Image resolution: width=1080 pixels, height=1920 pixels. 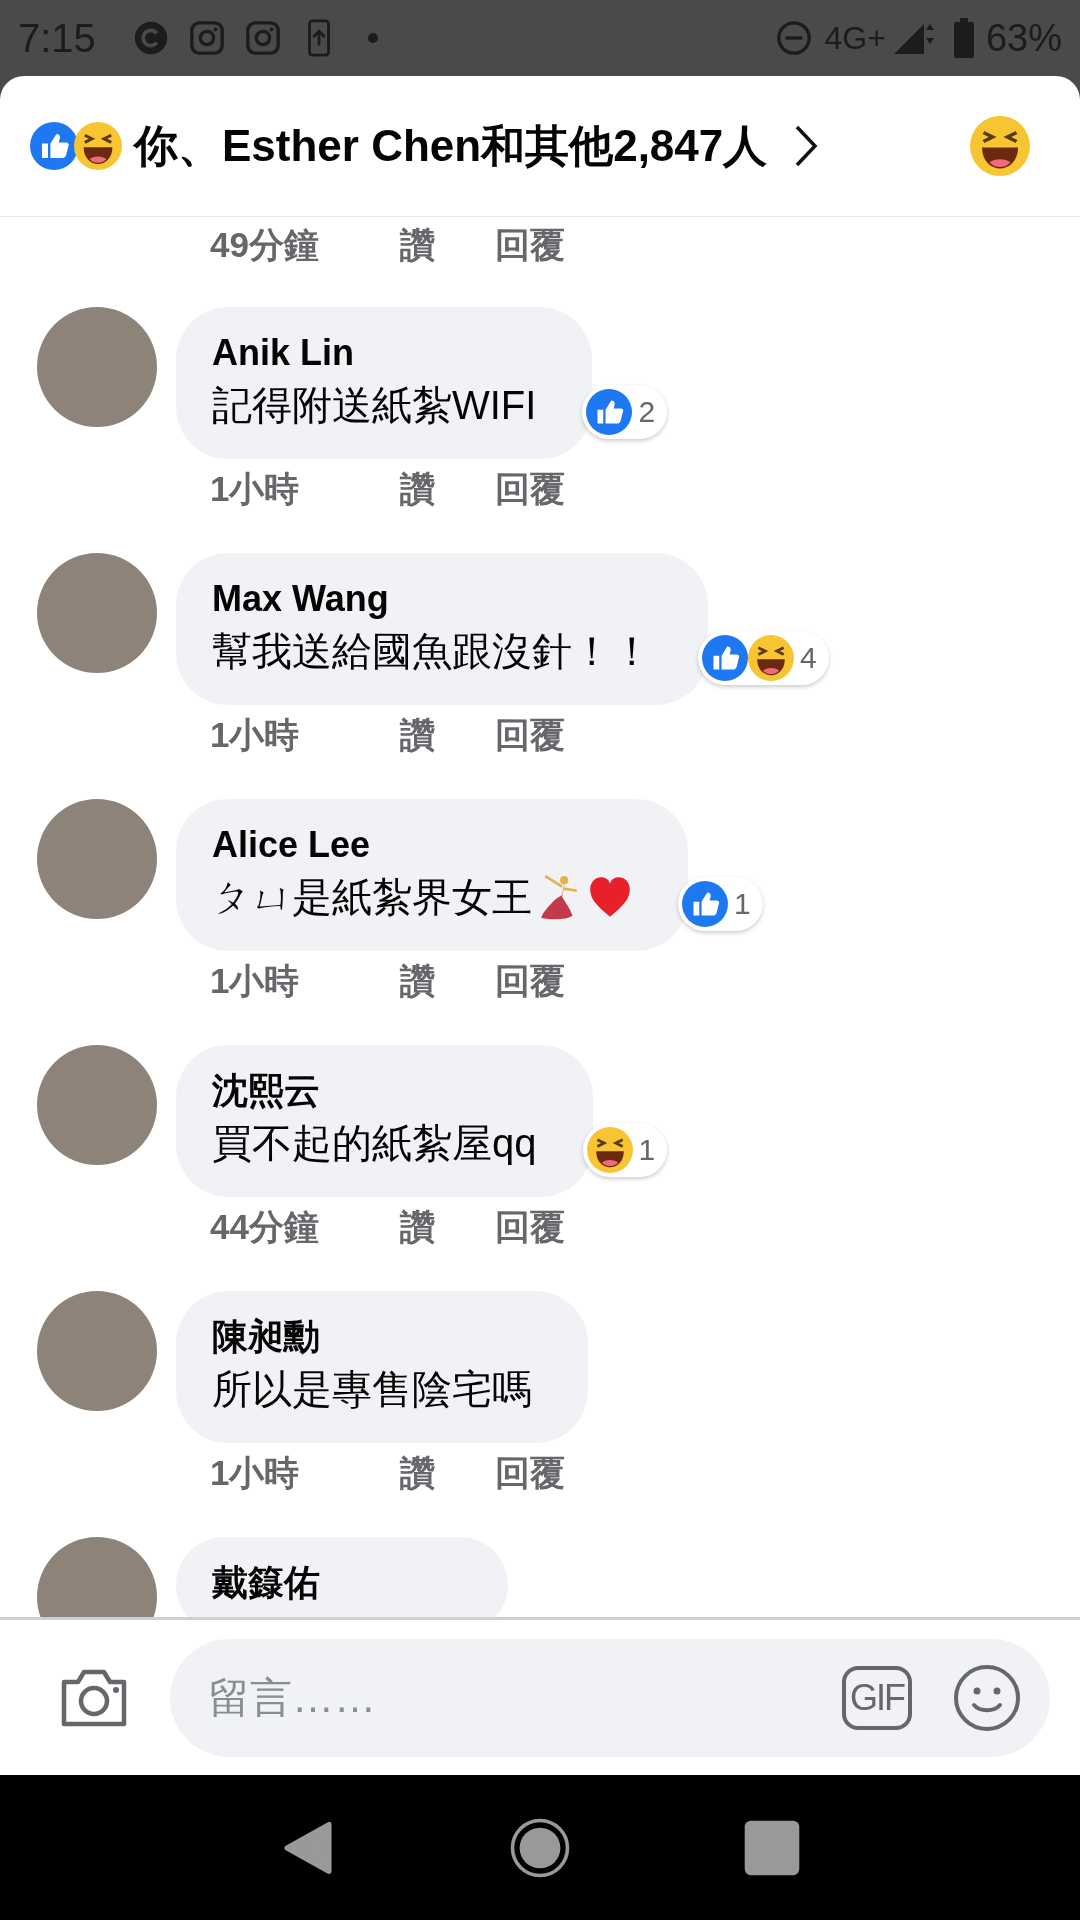 I want to click on laughing-face-icon, so click(x=1000, y=146).